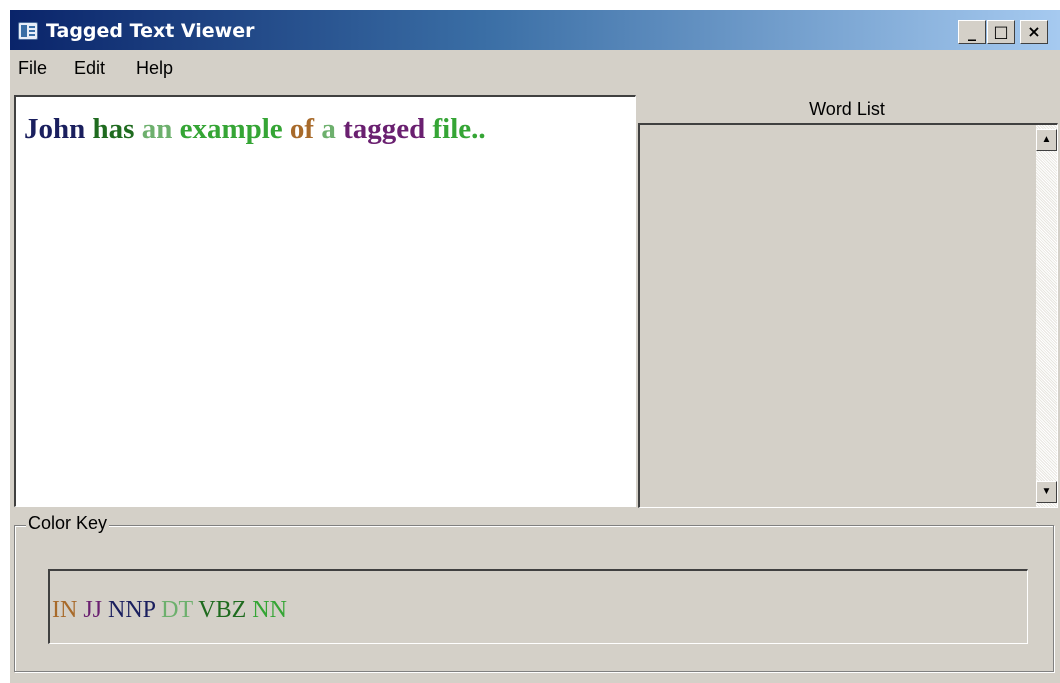 This screenshot has height=683, width=1060. I want to click on tag-key: VBZ, so click(222, 610).